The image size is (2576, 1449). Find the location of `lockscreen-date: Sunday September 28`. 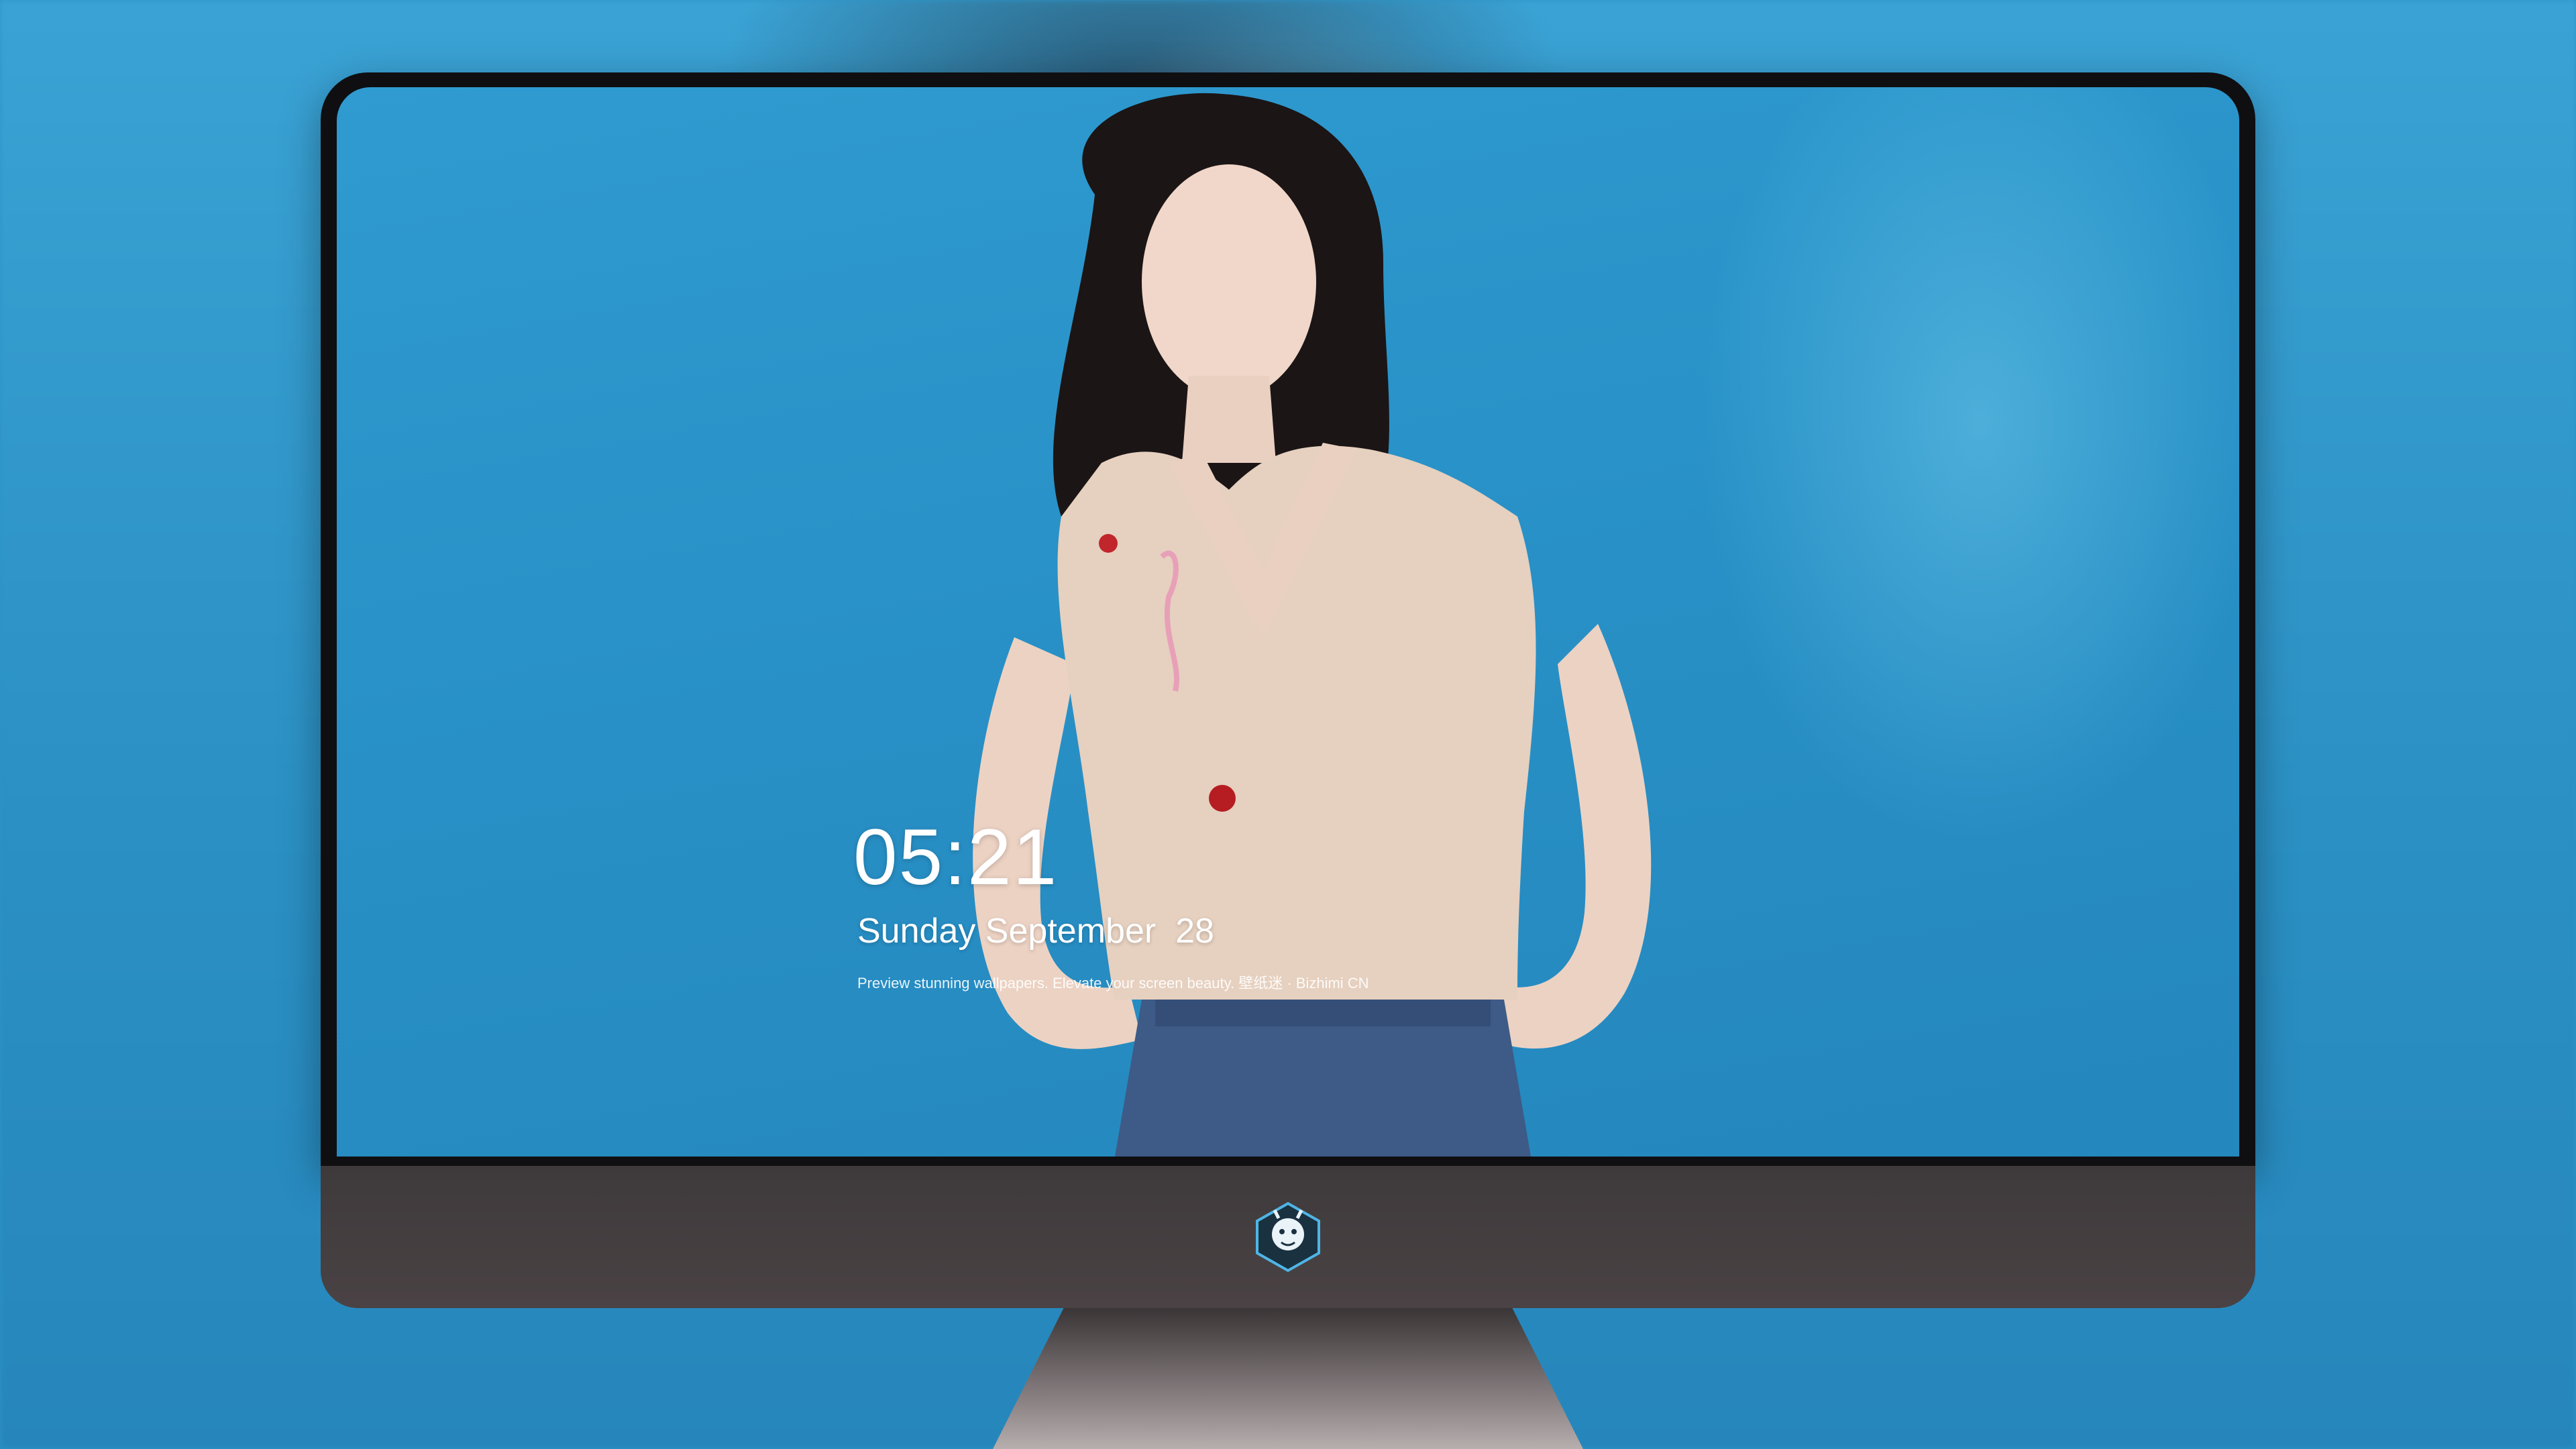

lockscreen-date: Sunday September 28 is located at coordinates (1035, 931).